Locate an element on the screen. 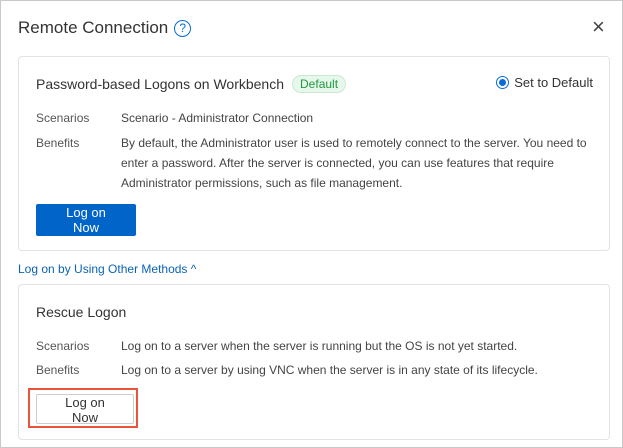 This screenshot has height=448, width=623. log-on-now-button: Log on Now is located at coordinates (86, 220).